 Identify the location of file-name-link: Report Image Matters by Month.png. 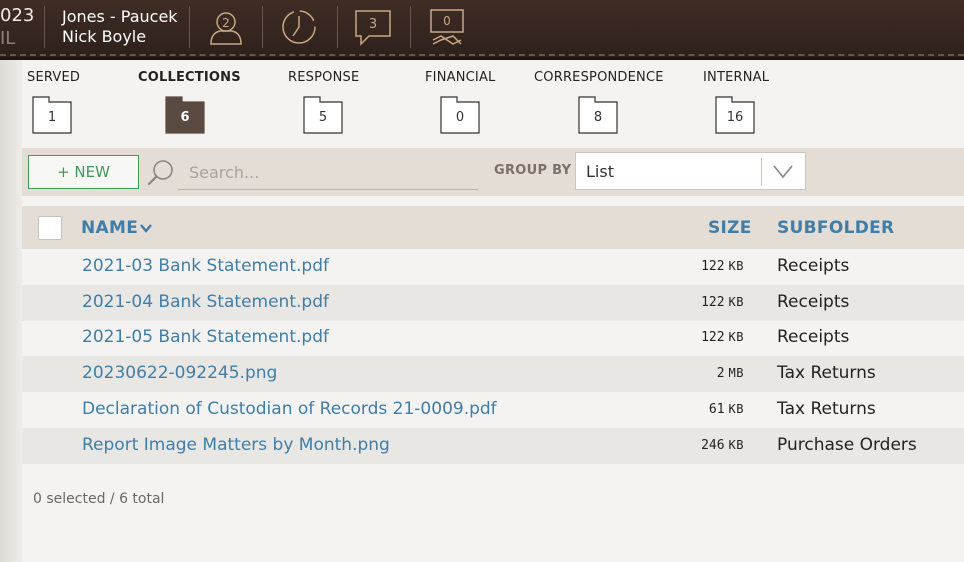
(236, 445).